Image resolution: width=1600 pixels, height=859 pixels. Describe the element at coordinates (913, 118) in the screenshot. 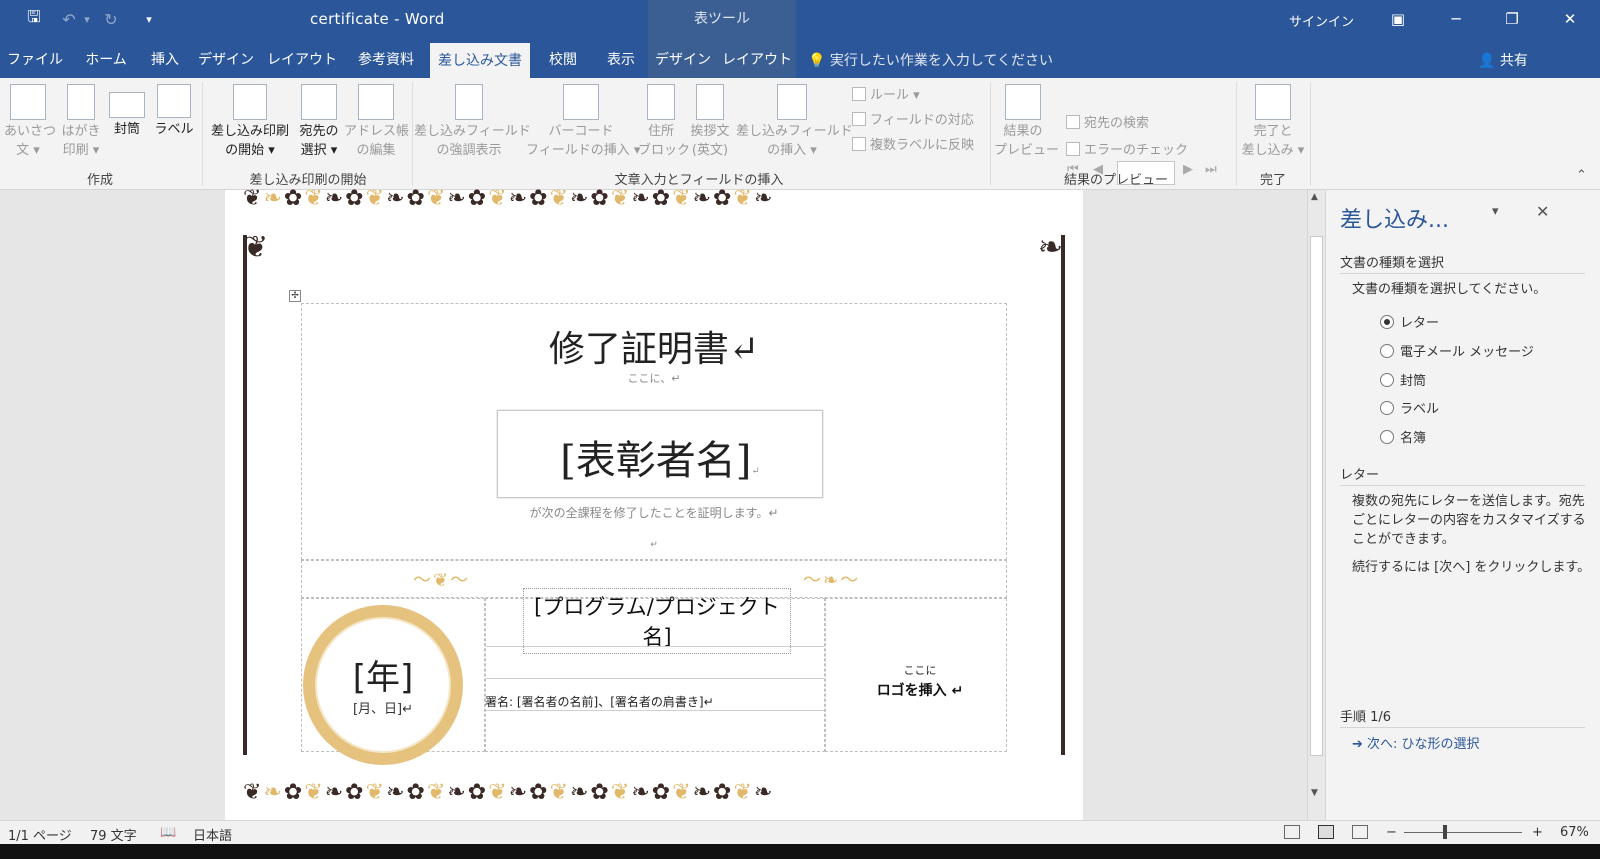

I see `match-fields-button: フィールドの対応` at that location.